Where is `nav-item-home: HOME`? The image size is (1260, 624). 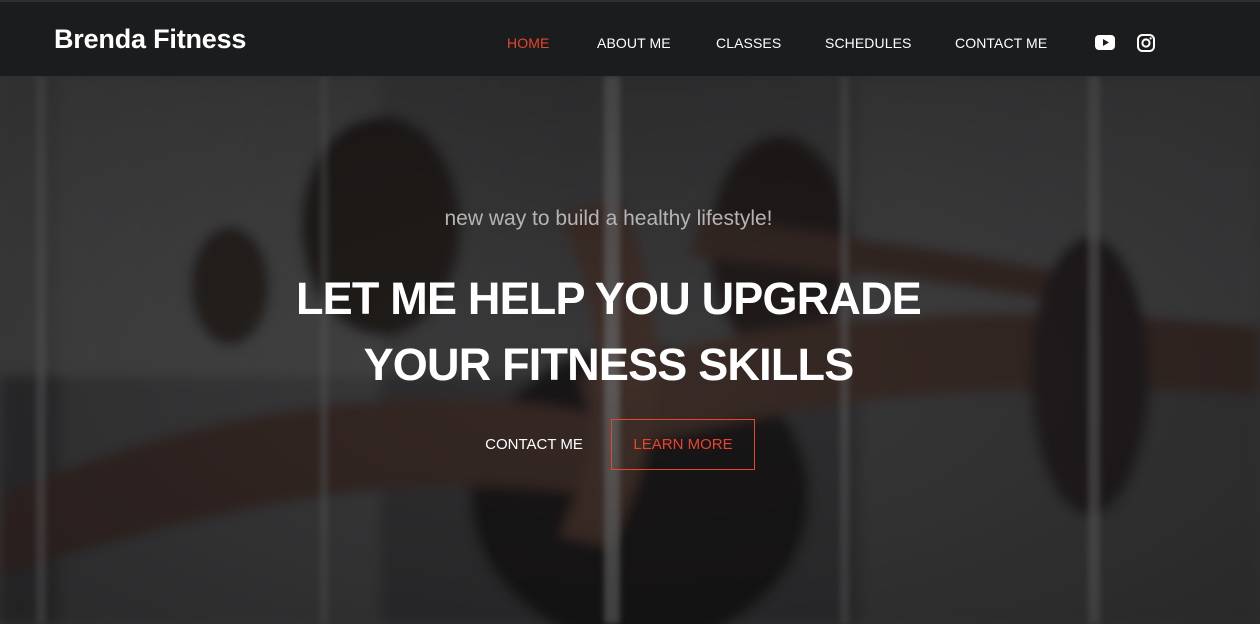
nav-item-home: HOME is located at coordinates (528, 43).